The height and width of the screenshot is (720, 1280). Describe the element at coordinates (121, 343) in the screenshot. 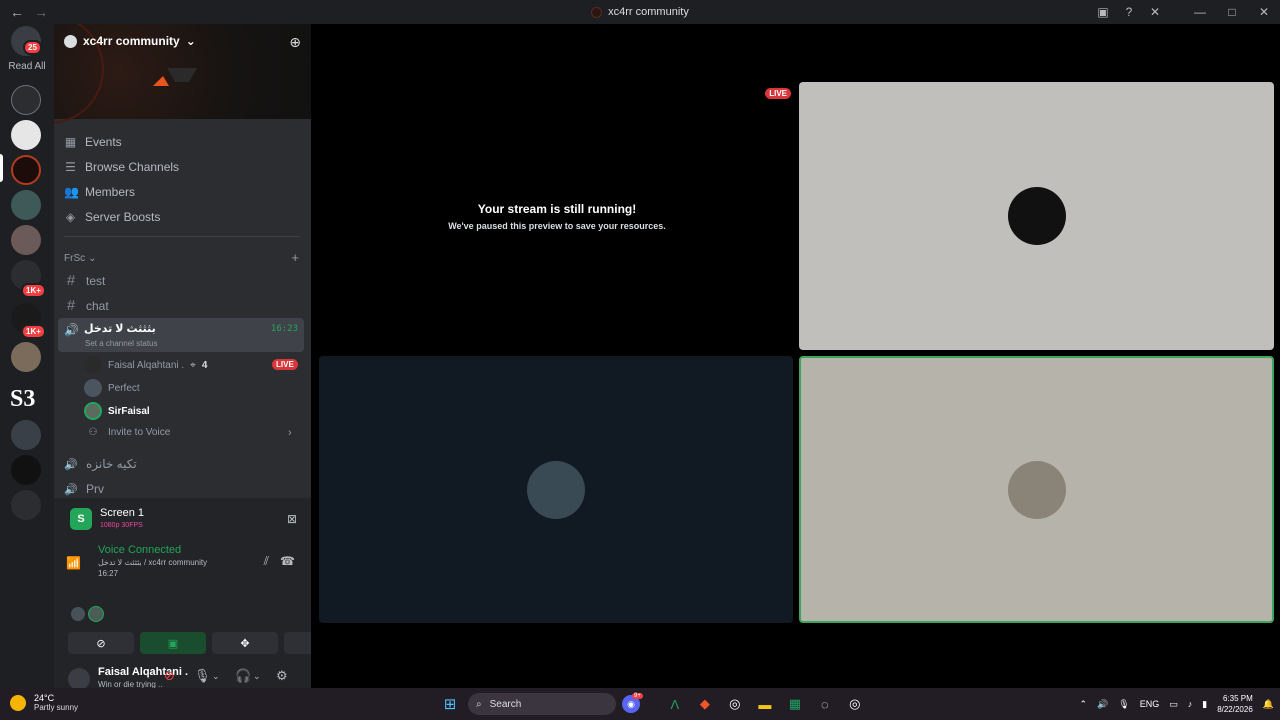

I see `channel-status-link: Set a channel status` at that location.